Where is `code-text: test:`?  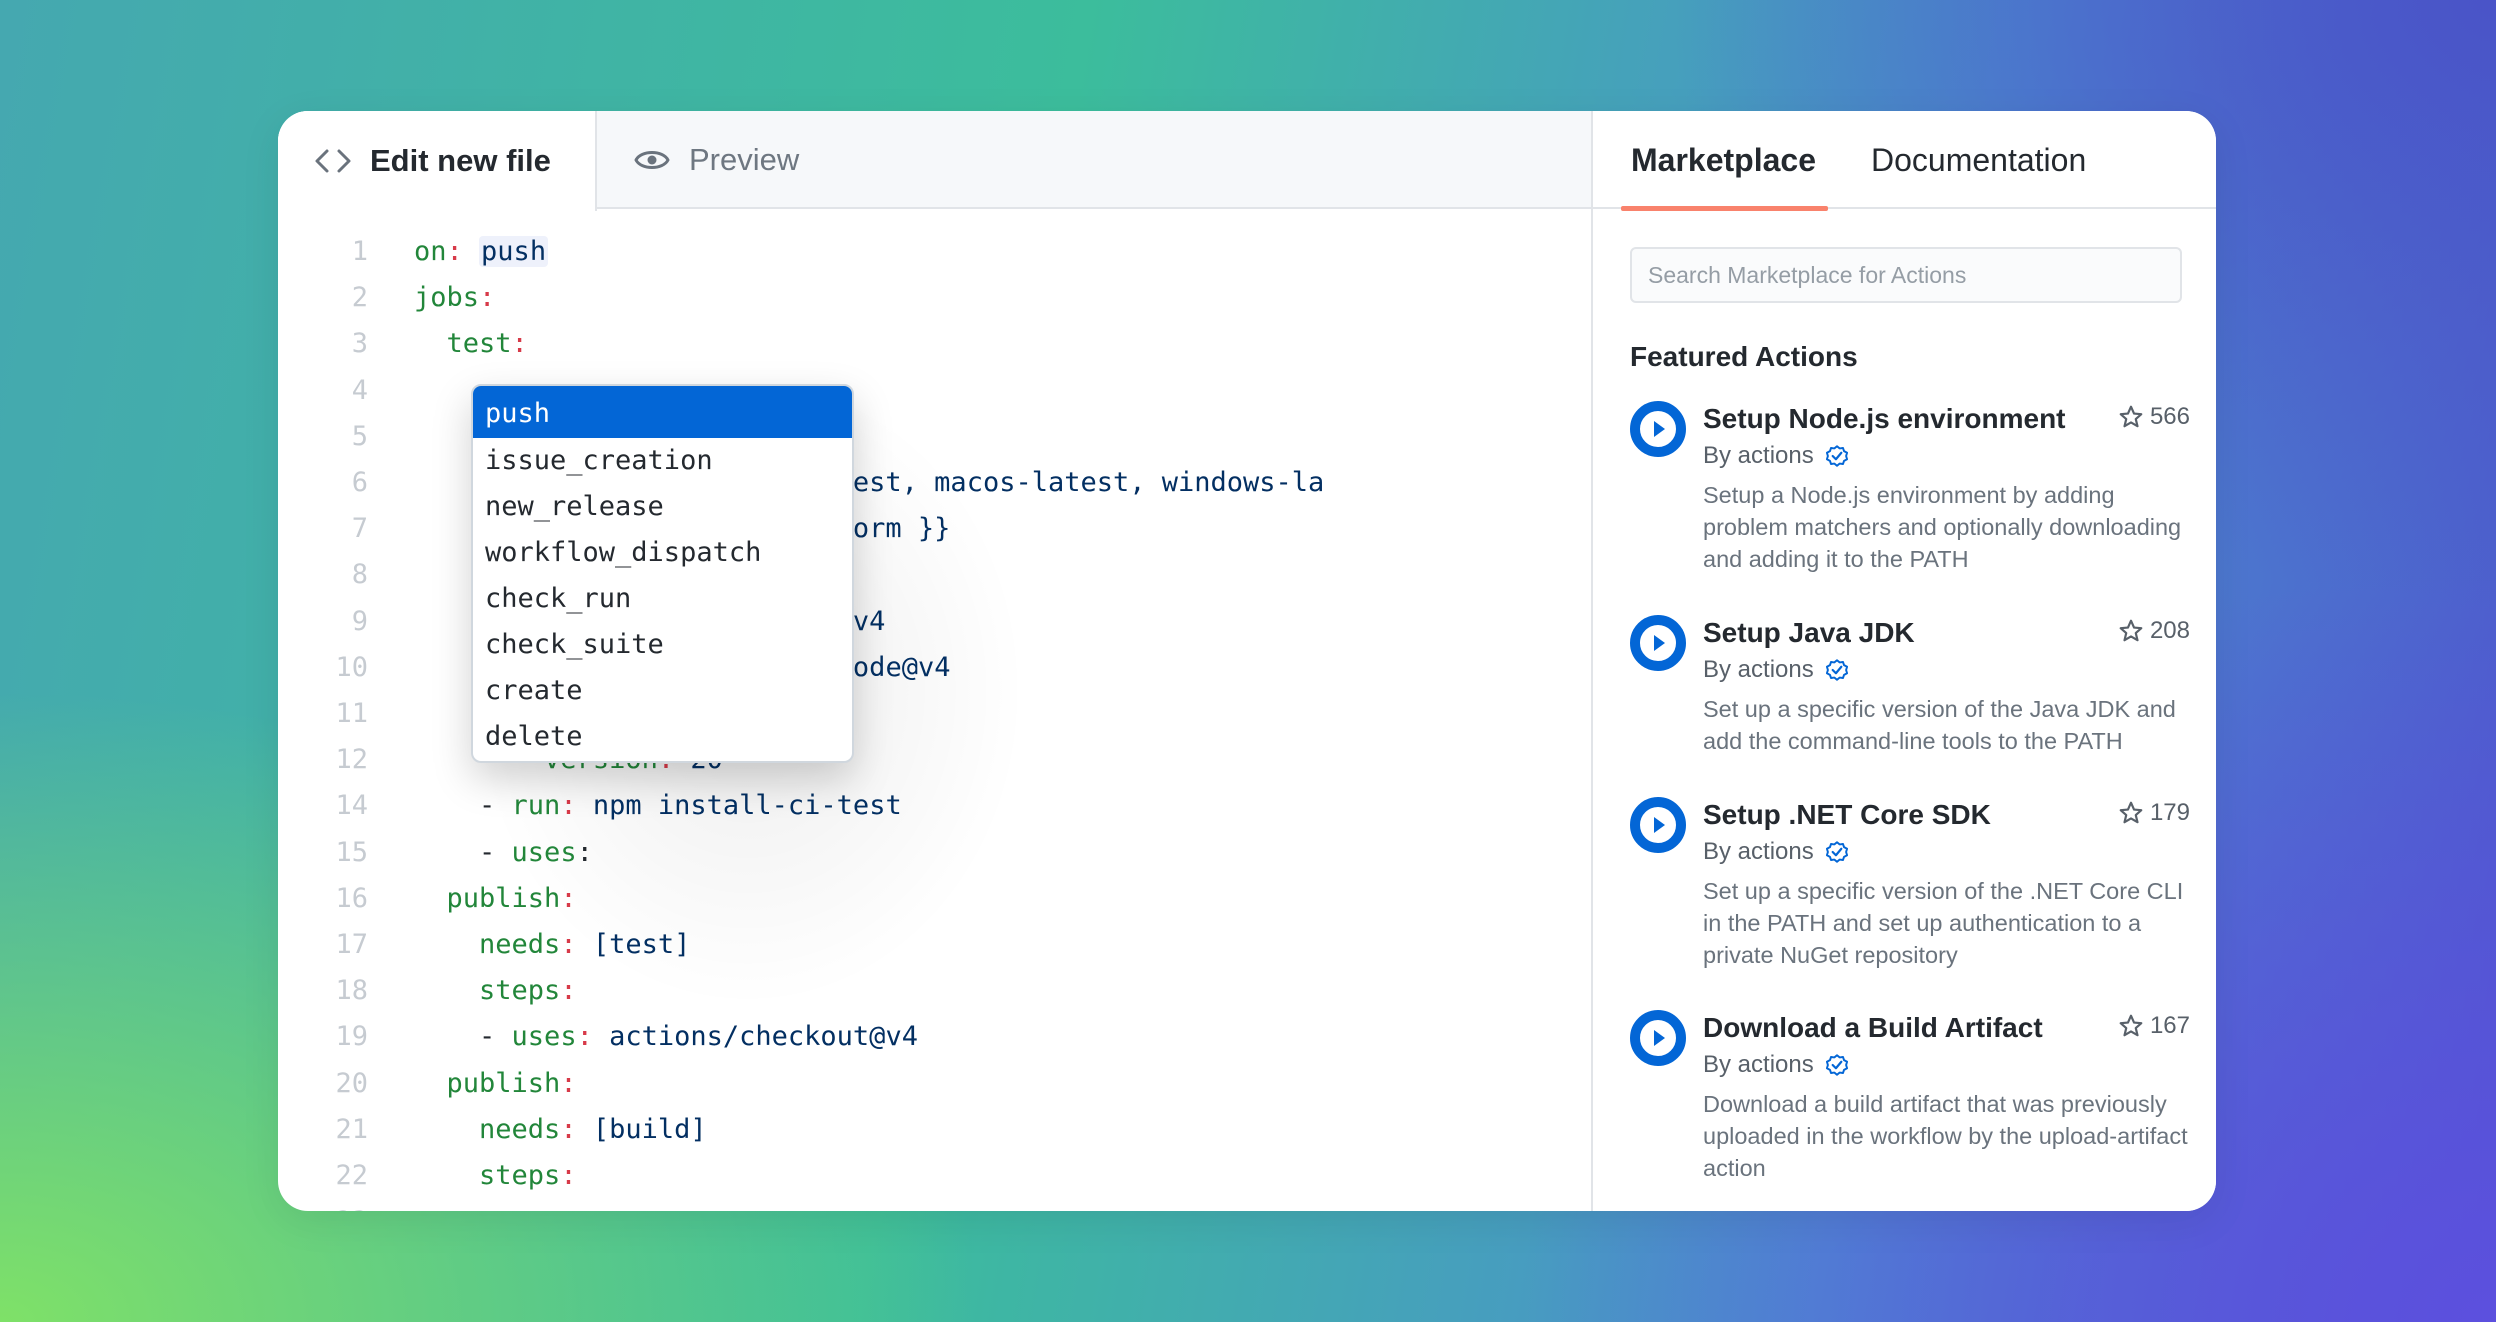
code-text: test: is located at coordinates (471, 344).